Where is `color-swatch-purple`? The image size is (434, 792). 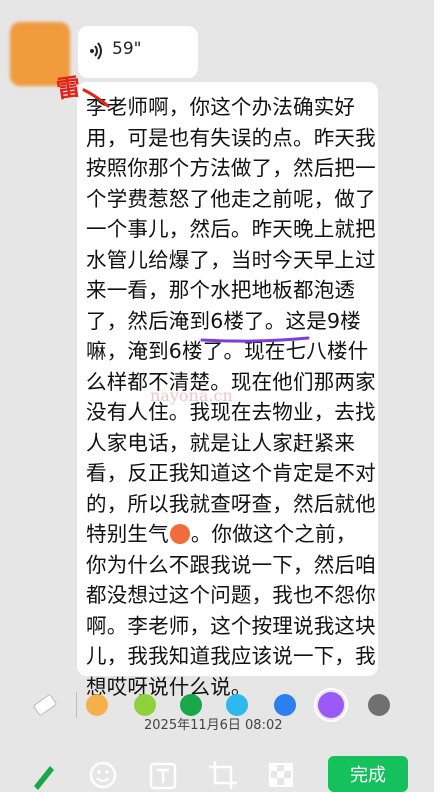
color-swatch-purple is located at coordinates (331, 705).